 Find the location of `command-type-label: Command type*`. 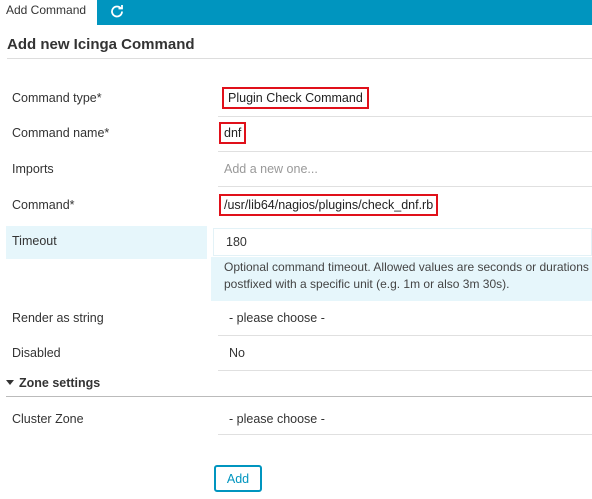

command-type-label: Command type* is located at coordinates (57, 98).